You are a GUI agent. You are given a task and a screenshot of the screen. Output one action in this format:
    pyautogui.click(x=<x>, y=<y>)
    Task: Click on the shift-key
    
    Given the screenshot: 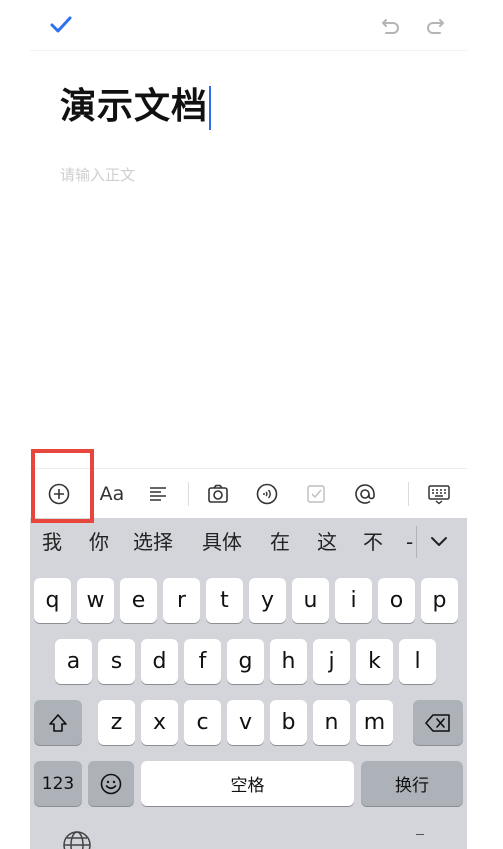 What is the action you would take?
    pyautogui.click(x=58, y=722)
    